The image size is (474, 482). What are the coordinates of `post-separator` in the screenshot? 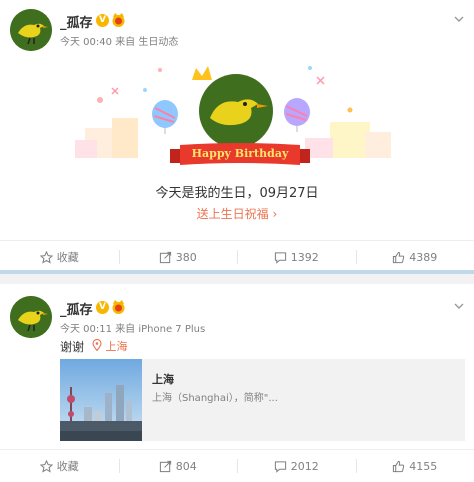 It's located at (237, 279).